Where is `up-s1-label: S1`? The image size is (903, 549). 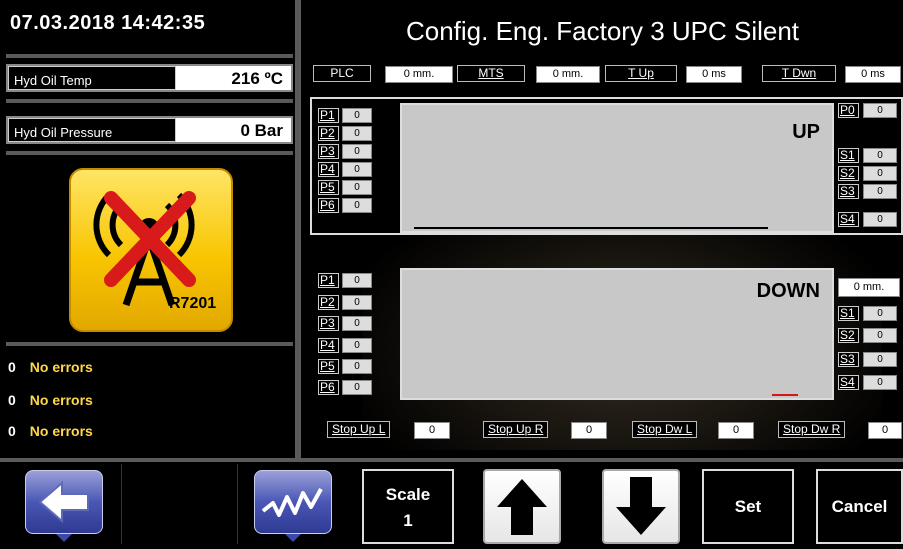 up-s1-label: S1 is located at coordinates (848, 155).